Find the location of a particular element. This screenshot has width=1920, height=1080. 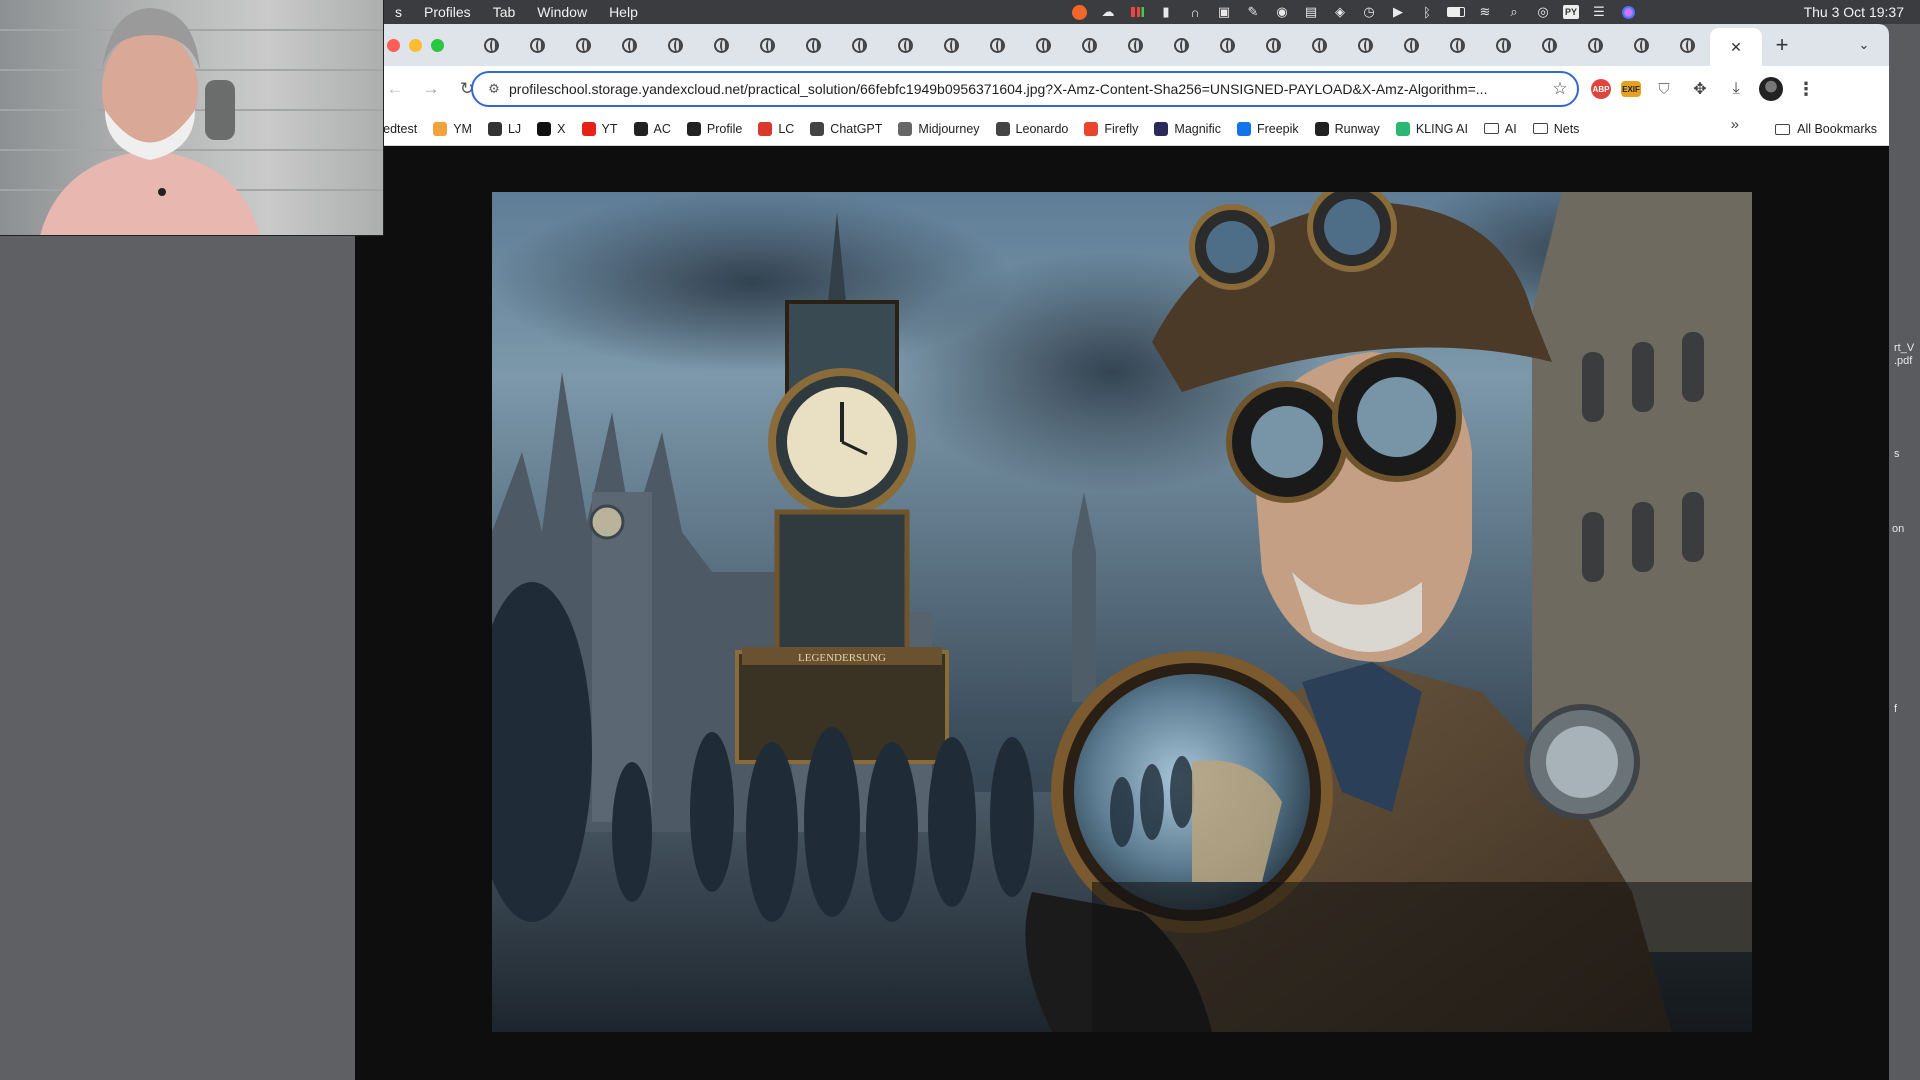

bookmark-magnific: Magnific is located at coordinates (1187, 129).